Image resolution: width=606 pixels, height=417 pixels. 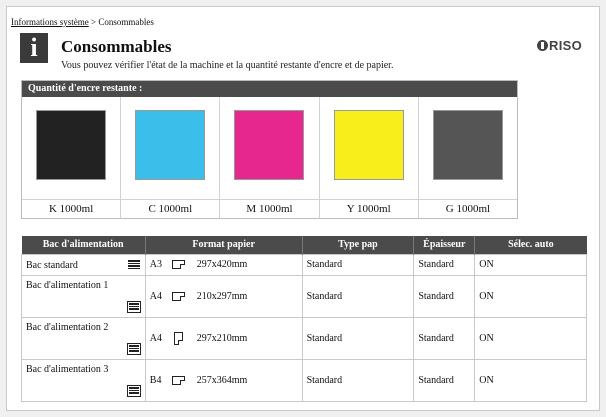 What do you see at coordinates (467, 145) in the screenshot?
I see `ink-swatch-g` at bounding box center [467, 145].